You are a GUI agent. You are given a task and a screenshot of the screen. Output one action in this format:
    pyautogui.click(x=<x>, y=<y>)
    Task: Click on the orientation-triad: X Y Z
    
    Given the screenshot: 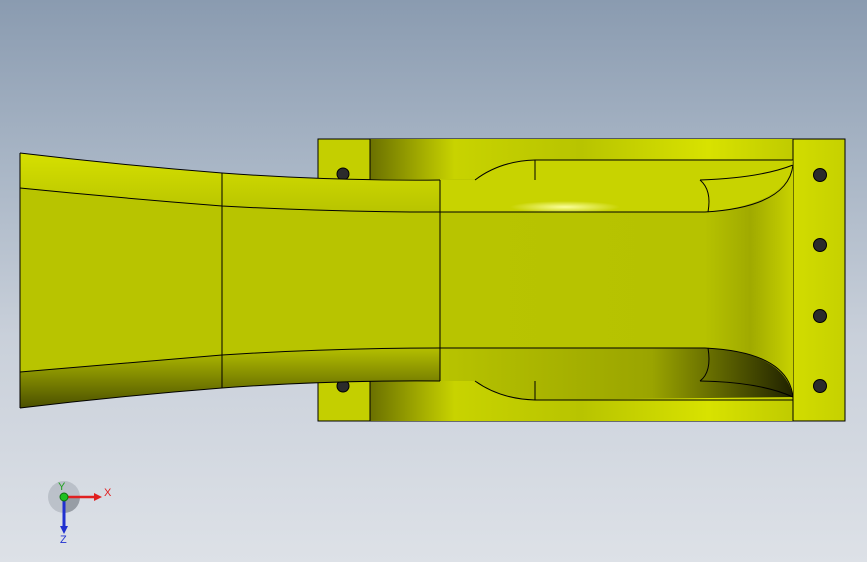 What is the action you would take?
    pyautogui.click(x=80, y=515)
    